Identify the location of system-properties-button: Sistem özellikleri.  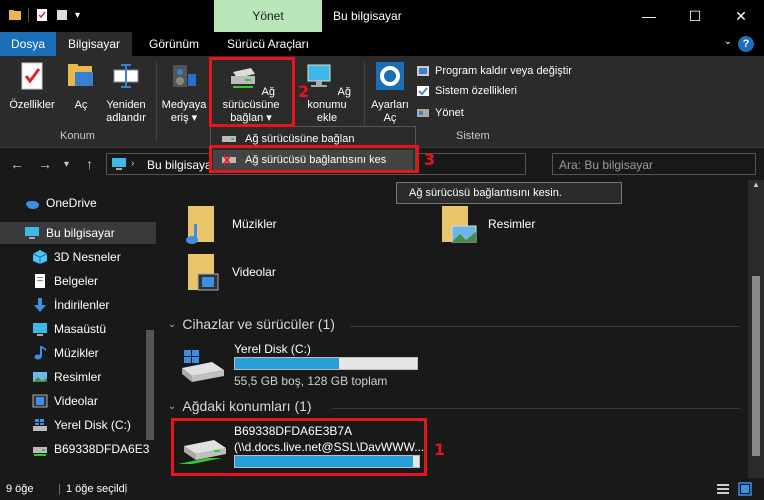
(466, 91).